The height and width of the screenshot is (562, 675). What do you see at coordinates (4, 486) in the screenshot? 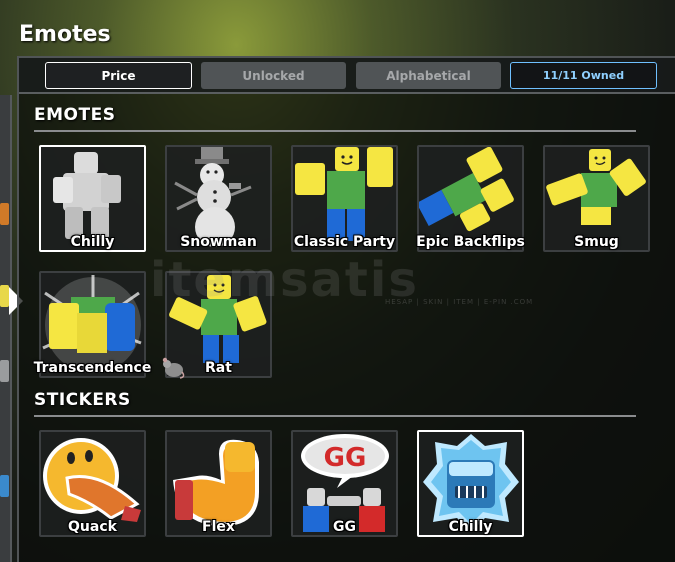
I see `blue-item-icon` at bounding box center [4, 486].